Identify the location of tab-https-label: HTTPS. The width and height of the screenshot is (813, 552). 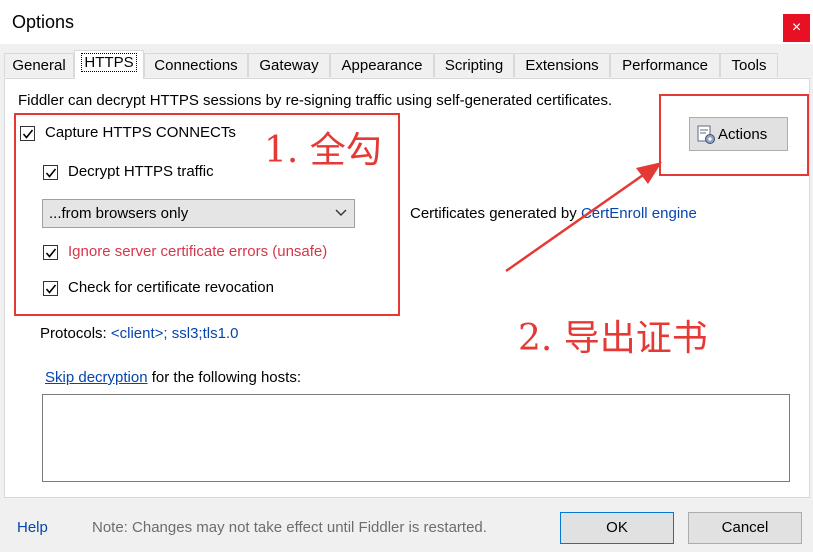
(109, 62).